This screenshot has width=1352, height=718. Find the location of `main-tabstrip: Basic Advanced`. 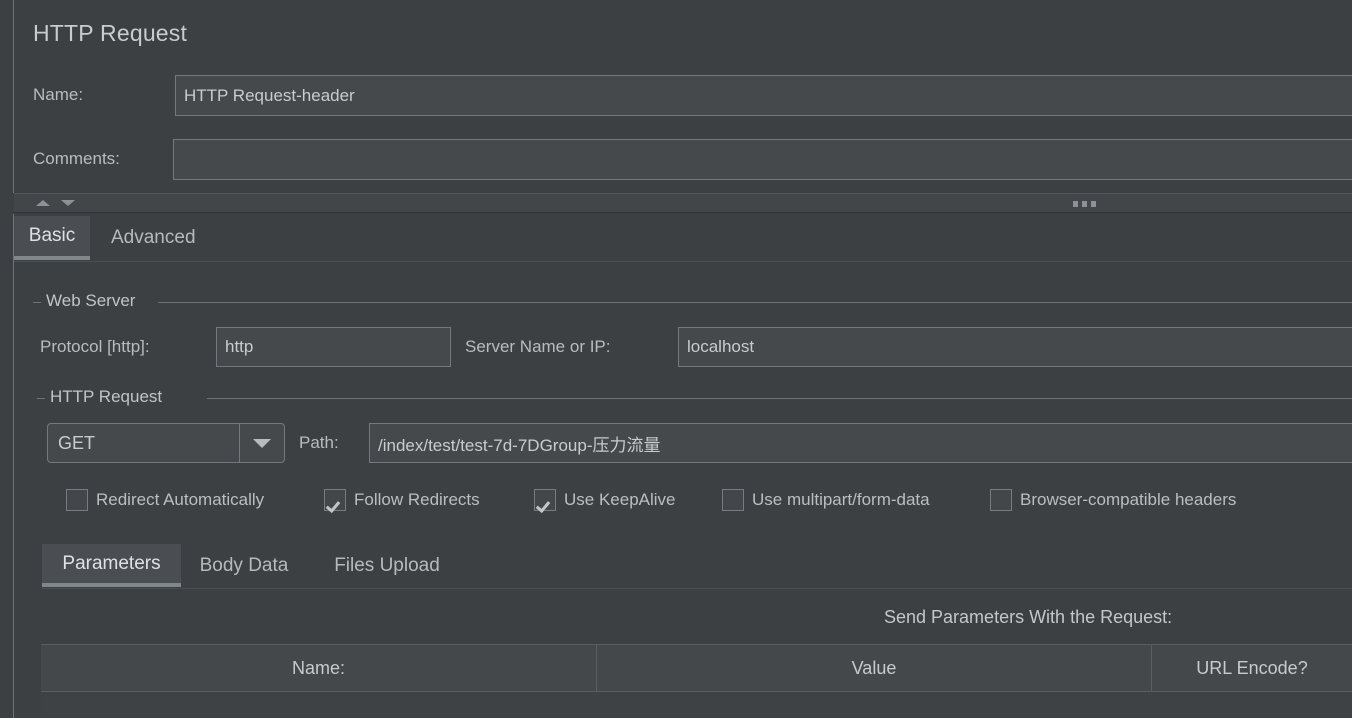

main-tabstrip: Basic Advanced is located at coordinates (683, 239).